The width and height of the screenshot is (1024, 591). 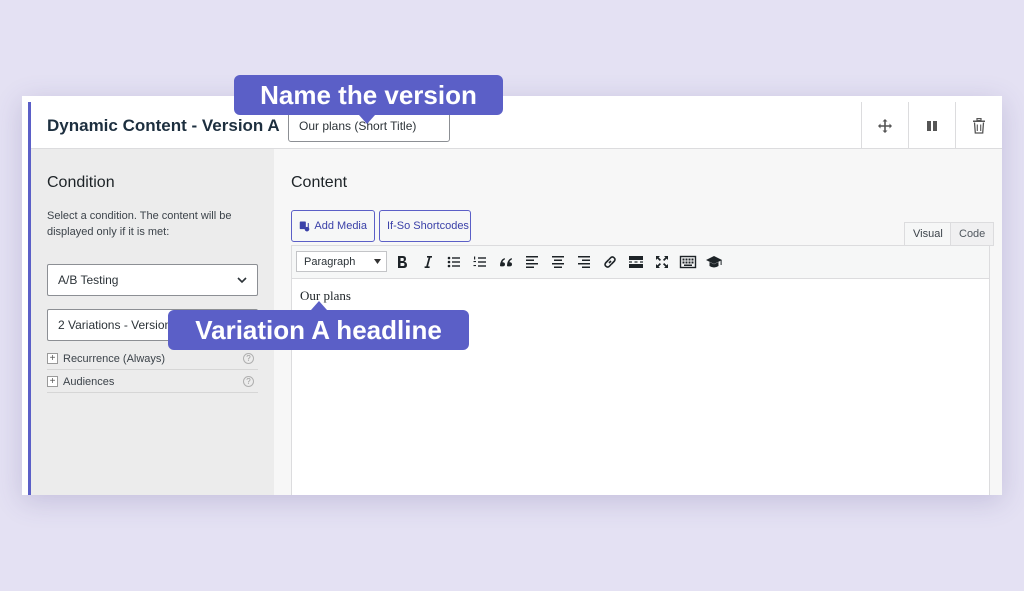 What do you see at coordinates (304, 226) in the screenshot?
I see `media-icon` at bounding box center [304, 226].